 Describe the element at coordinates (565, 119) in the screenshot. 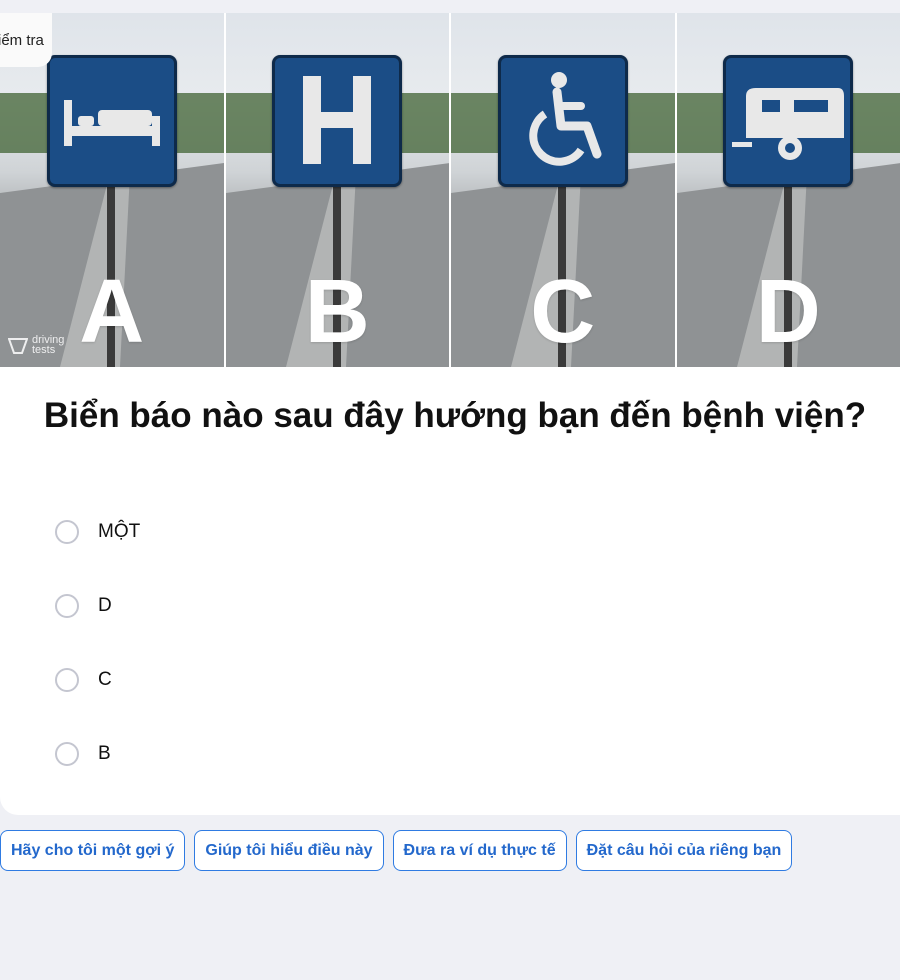

I see `wheelchair-icon` at that location.